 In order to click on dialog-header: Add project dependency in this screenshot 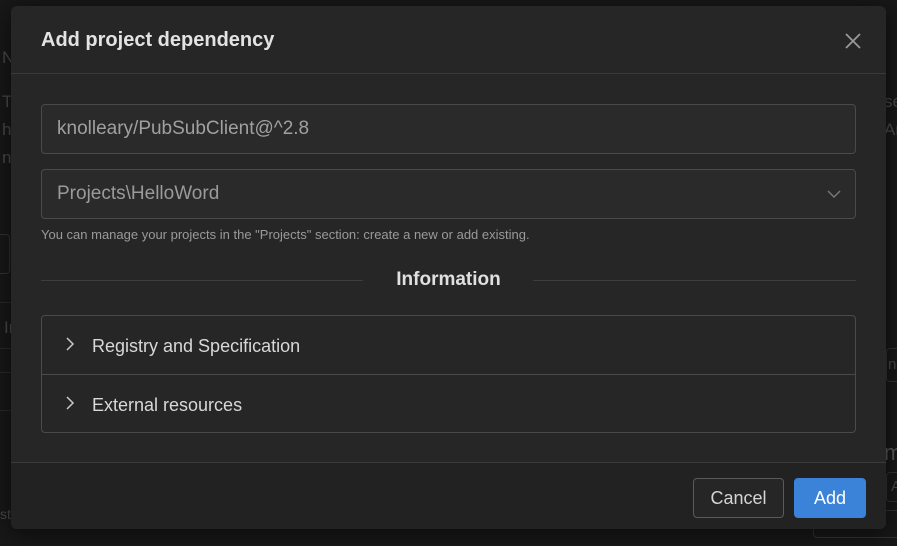, I will do `click(448, 40)`.